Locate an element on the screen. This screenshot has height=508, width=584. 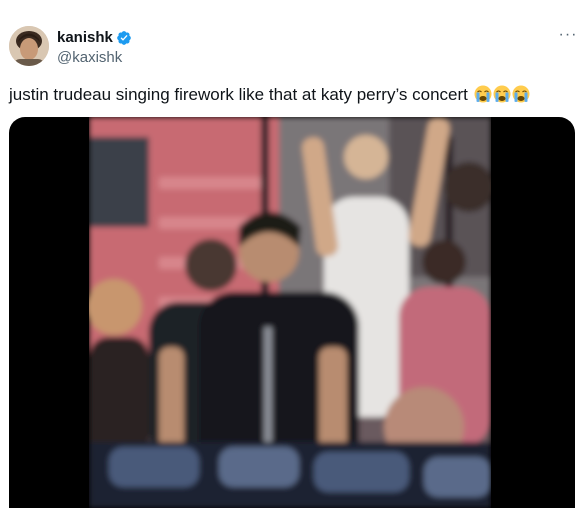
author-avatar is located at coordinates (29, 46).